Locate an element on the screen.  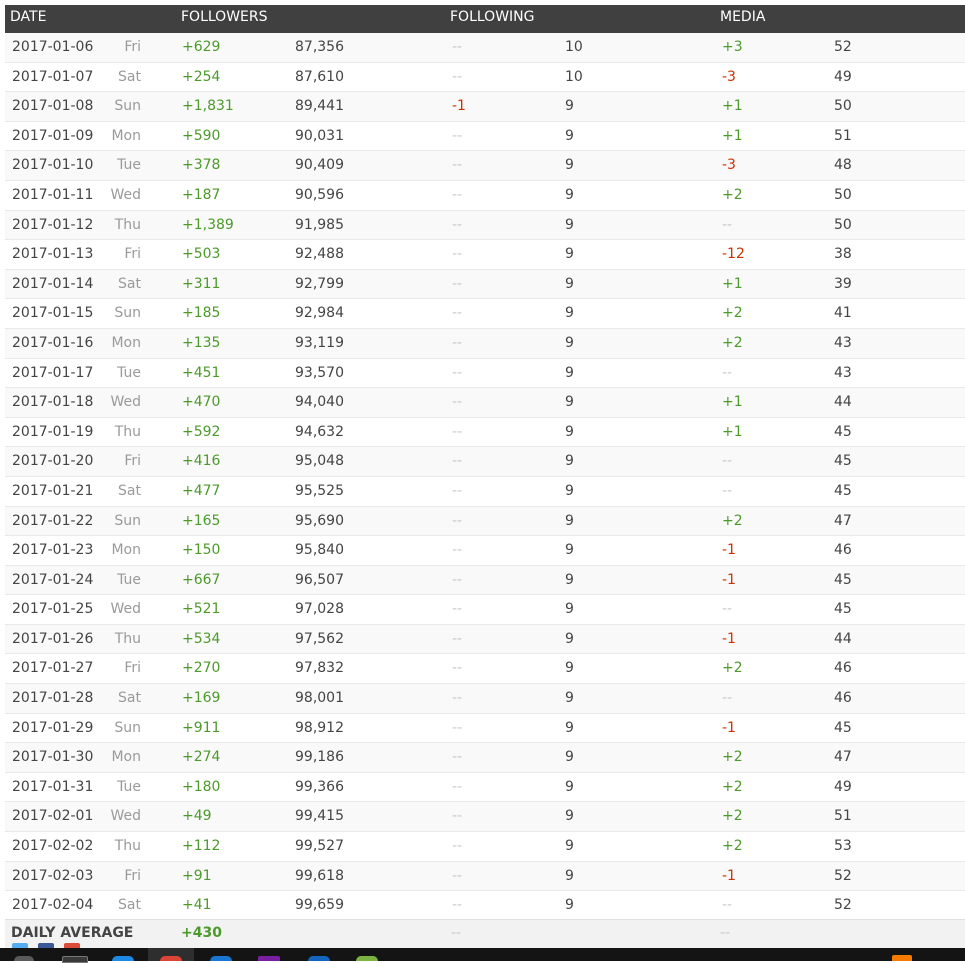
followers-change-cell: +135 is located at coordinates (201, 342).